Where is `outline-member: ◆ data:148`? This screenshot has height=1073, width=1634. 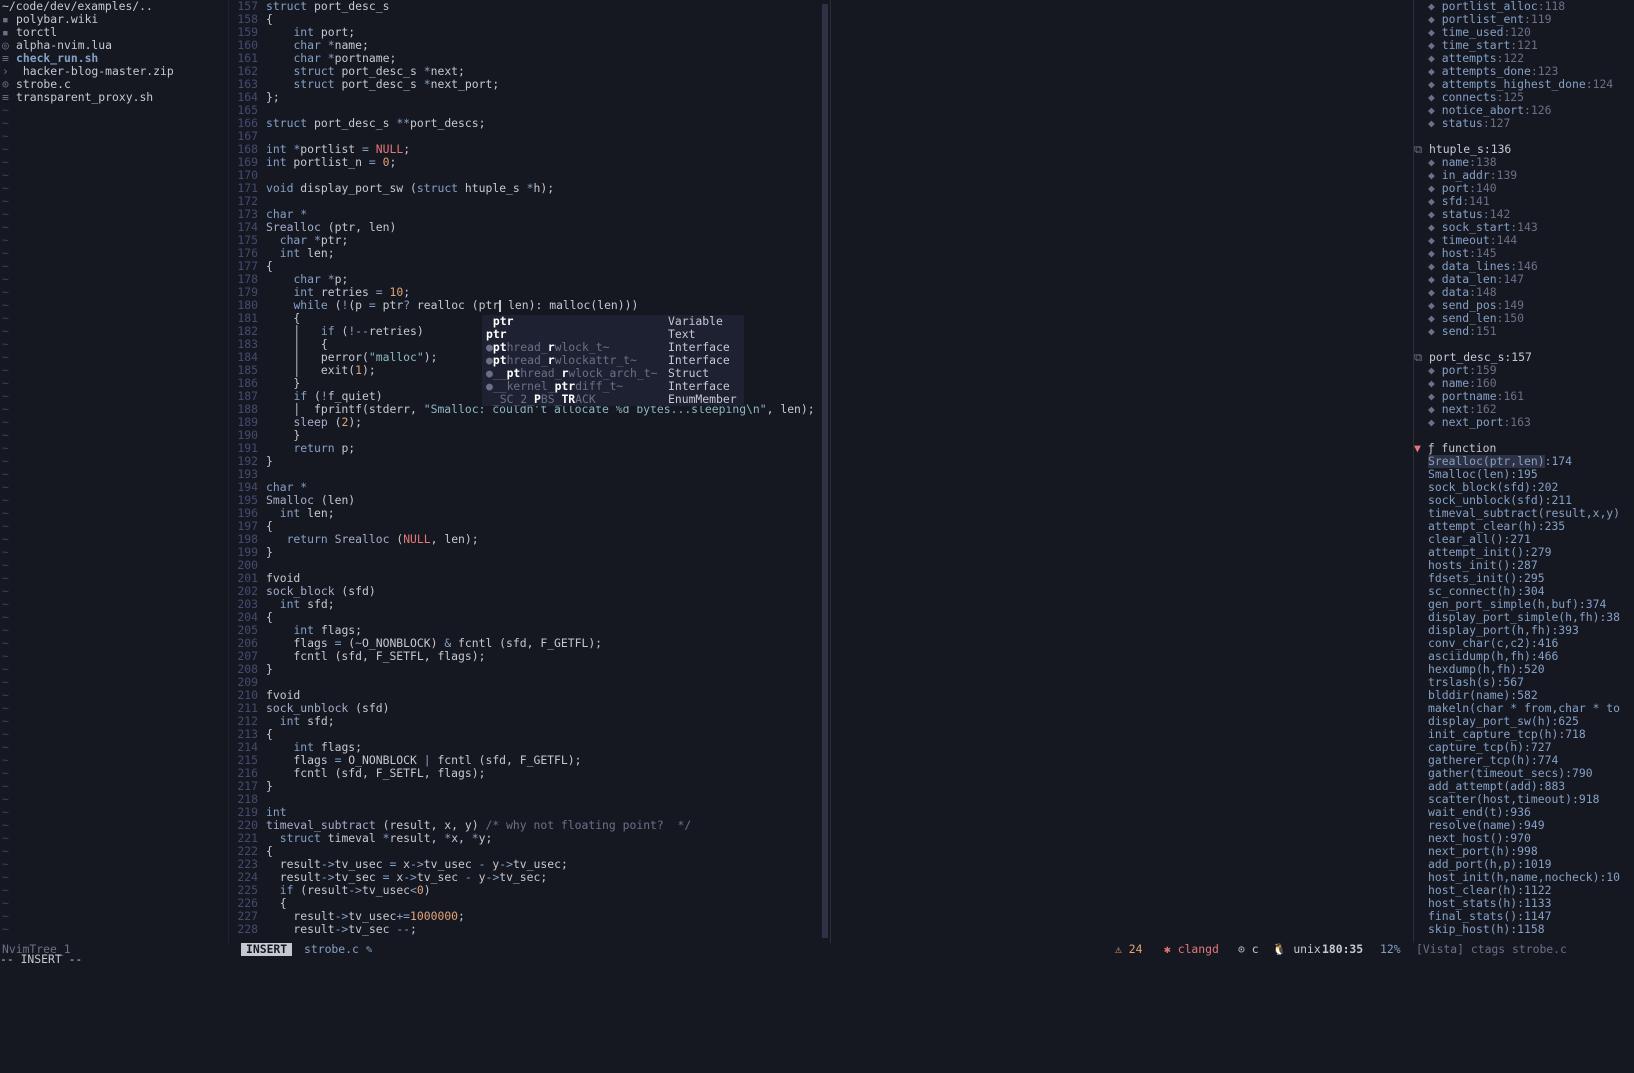
outline-member: ◆ data:148 is located at coordinates (1524, 292).